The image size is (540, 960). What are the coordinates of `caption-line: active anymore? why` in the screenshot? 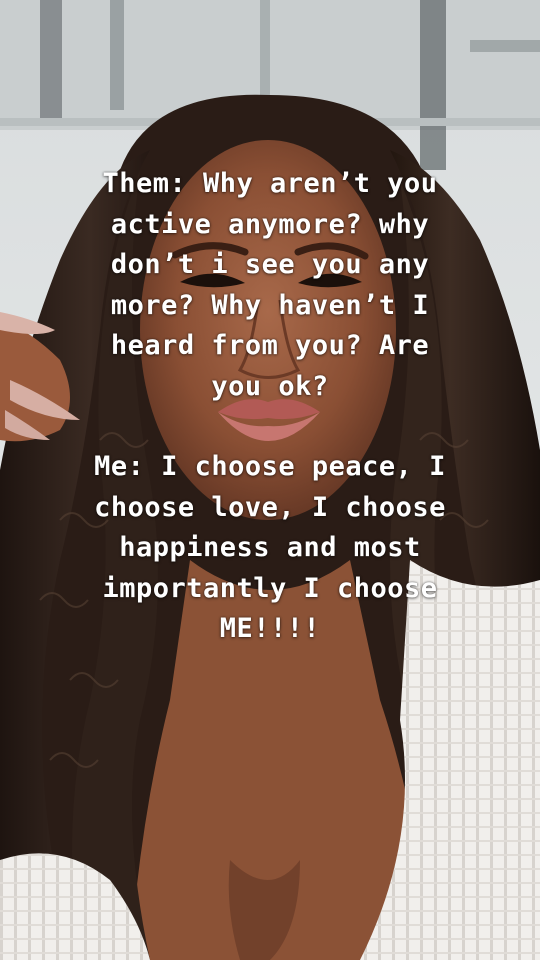 It's located at (270, 224).